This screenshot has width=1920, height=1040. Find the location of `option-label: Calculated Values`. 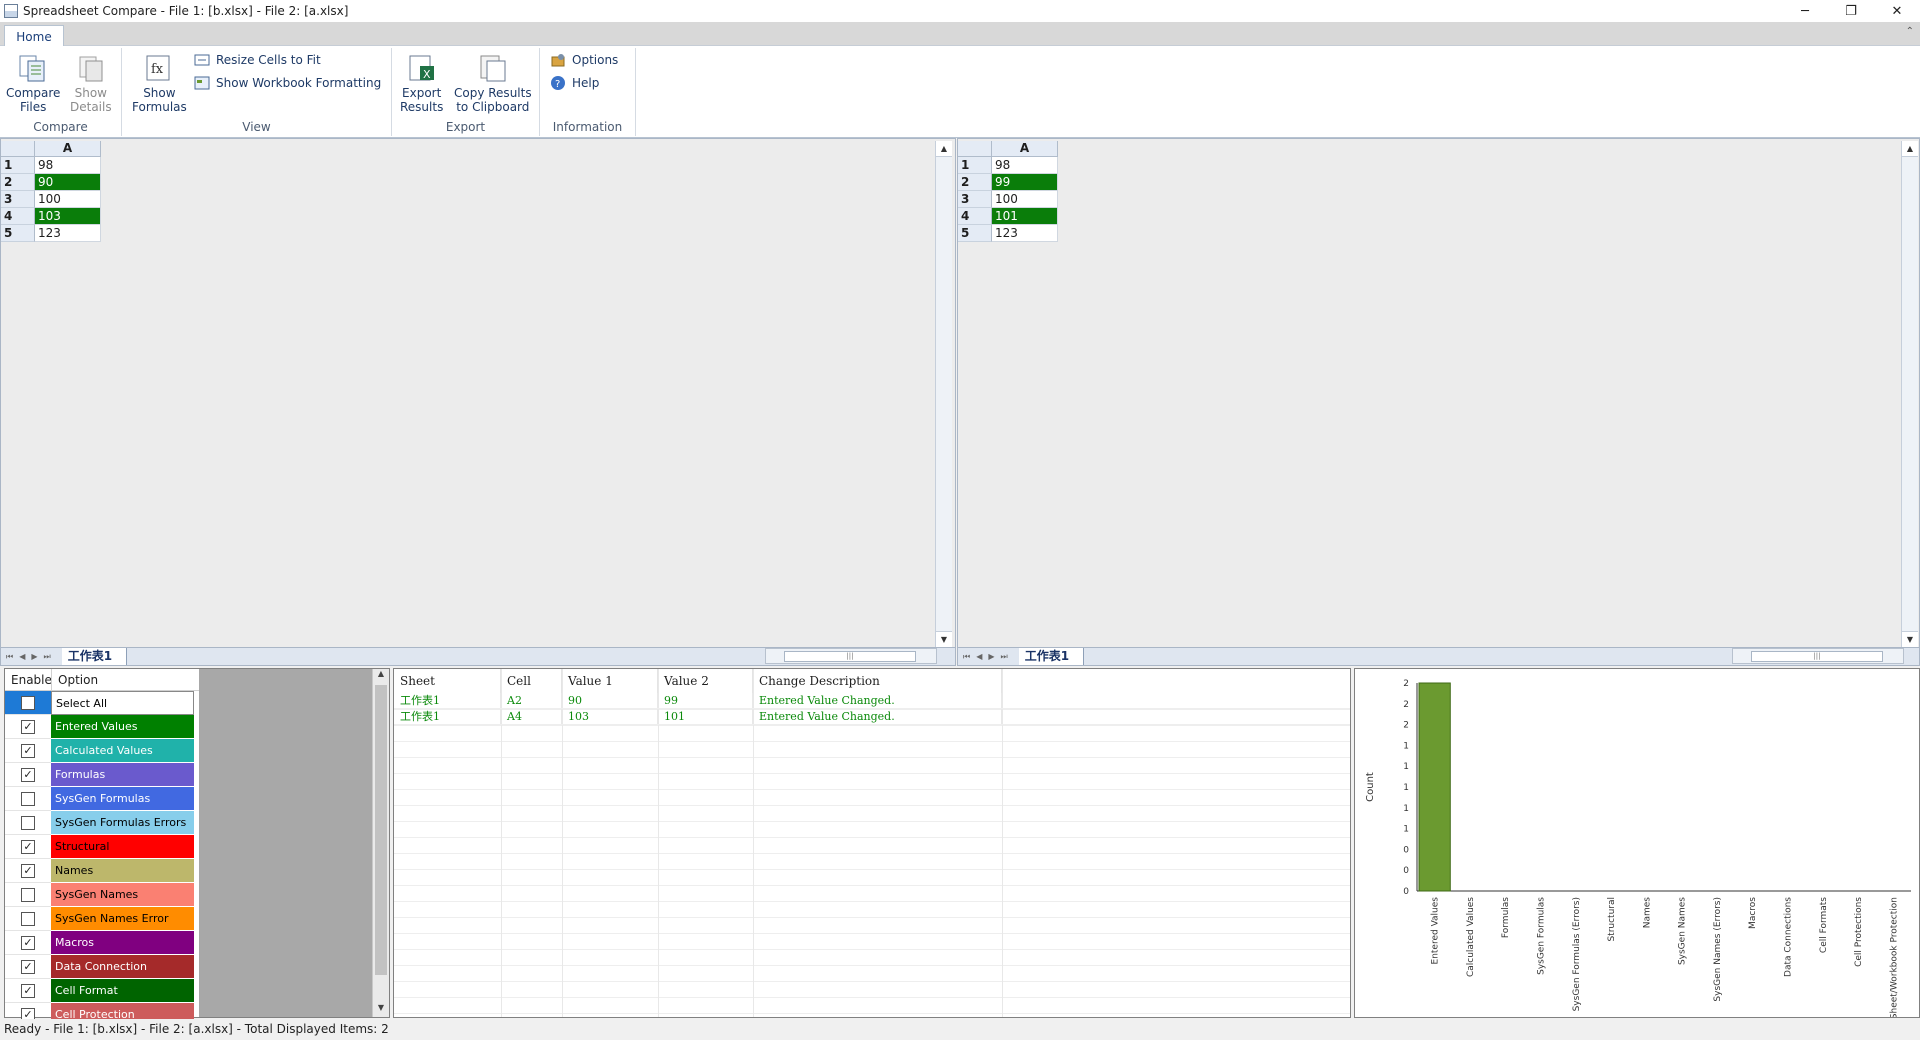

option-label: Calculated Values is located at coordinates (122, 751).